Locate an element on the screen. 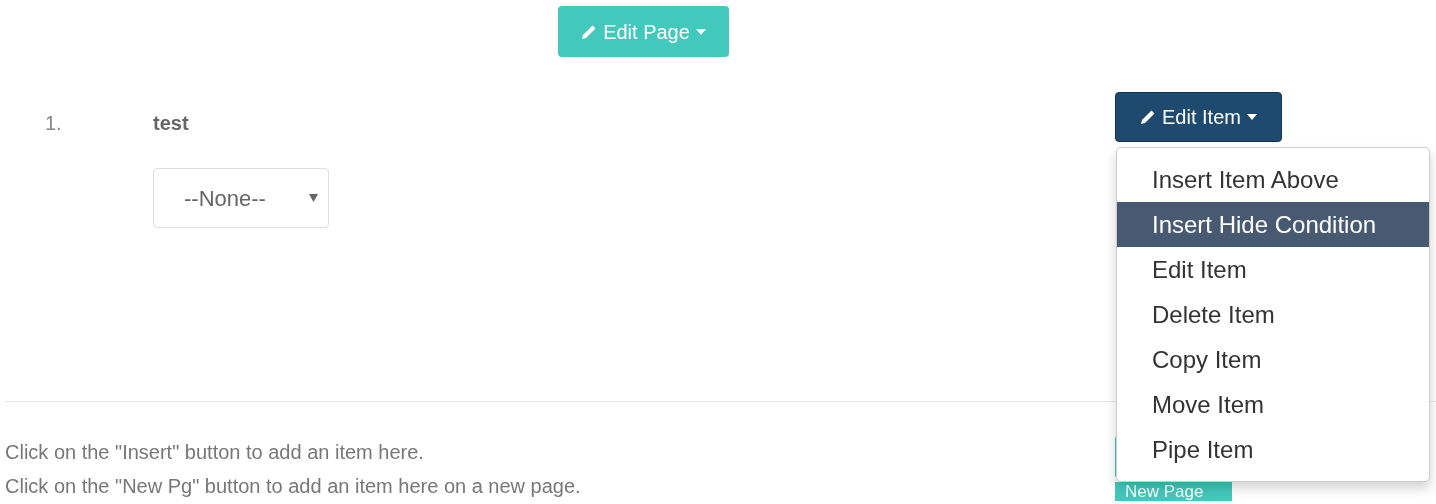 This screenshot has height=504, width=1436. menu-item: Insert Hide Condition is located at coordinates (1273, 224).